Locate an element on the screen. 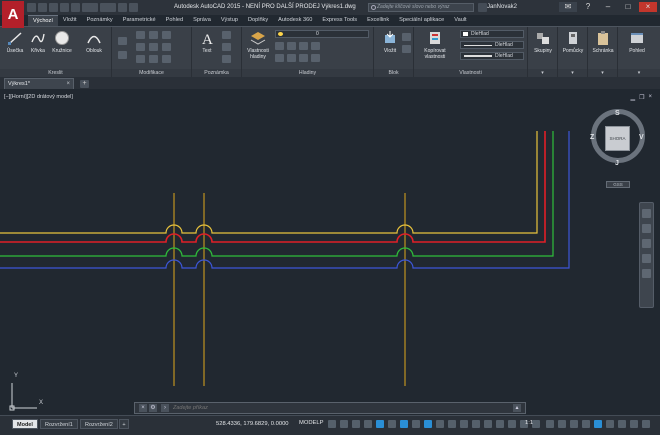 This screenshot has width=660, height=435. erase-icon is located at coordinates (122, 41).